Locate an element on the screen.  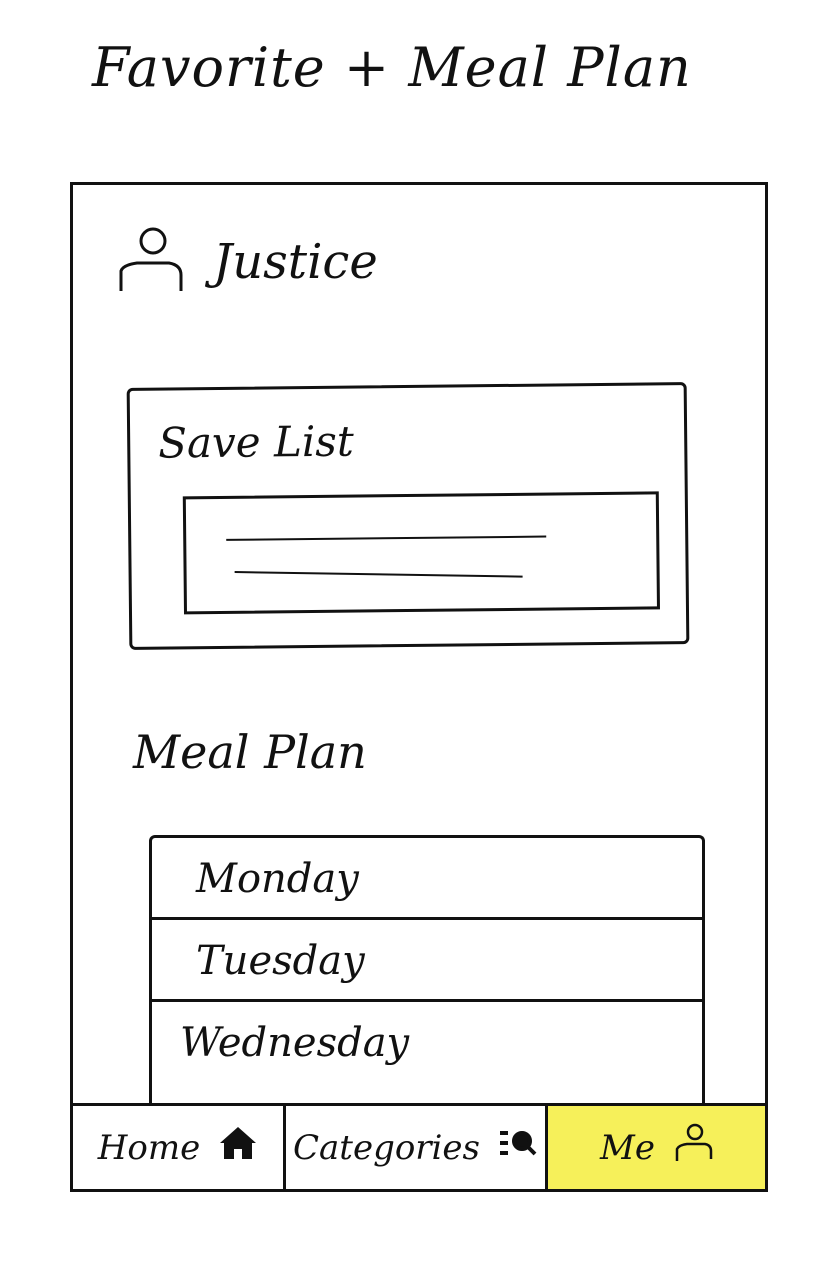
nav-me-label: Me is located at coordinates (627, 1147).